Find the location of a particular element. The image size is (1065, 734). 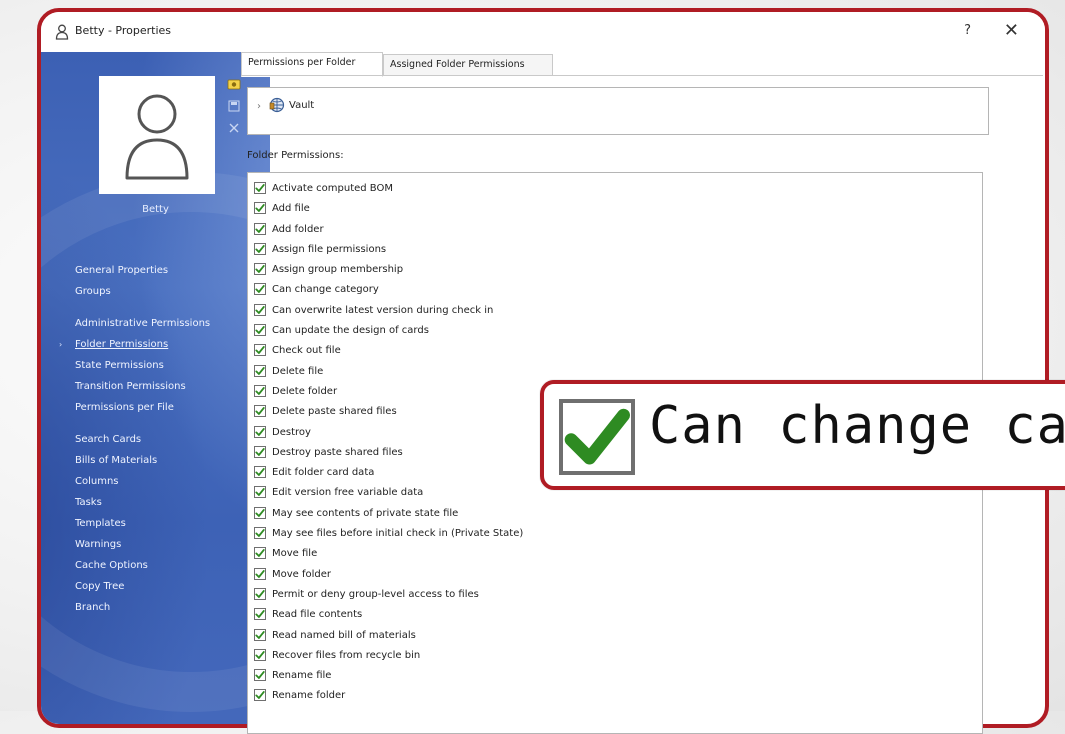

zoom-callout: Can change cat is located at coordinates (802, 435).